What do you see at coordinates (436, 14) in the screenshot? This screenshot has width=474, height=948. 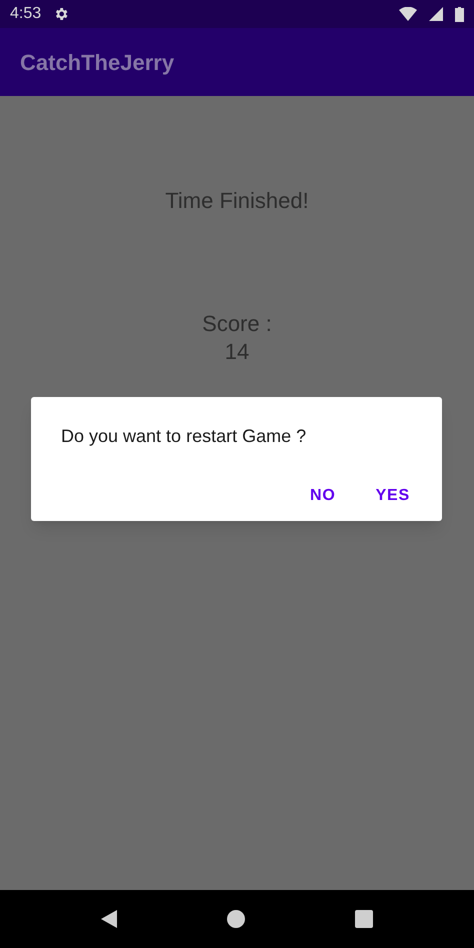 I see `signal-icon` at bounding box center [436, 14].